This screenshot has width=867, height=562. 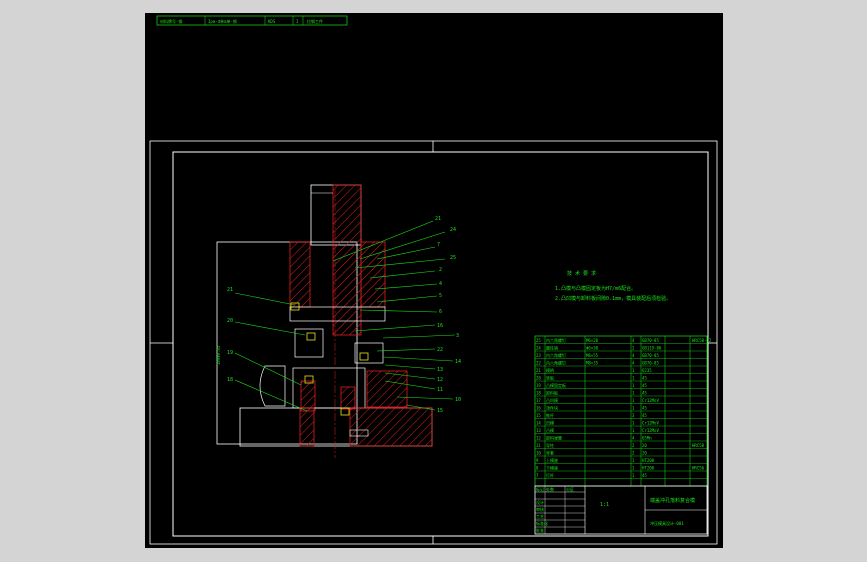 What do you see at coordinates (230, 321) in the screenshot?
I see `part-label: 20` at bounding box center [230, 321].